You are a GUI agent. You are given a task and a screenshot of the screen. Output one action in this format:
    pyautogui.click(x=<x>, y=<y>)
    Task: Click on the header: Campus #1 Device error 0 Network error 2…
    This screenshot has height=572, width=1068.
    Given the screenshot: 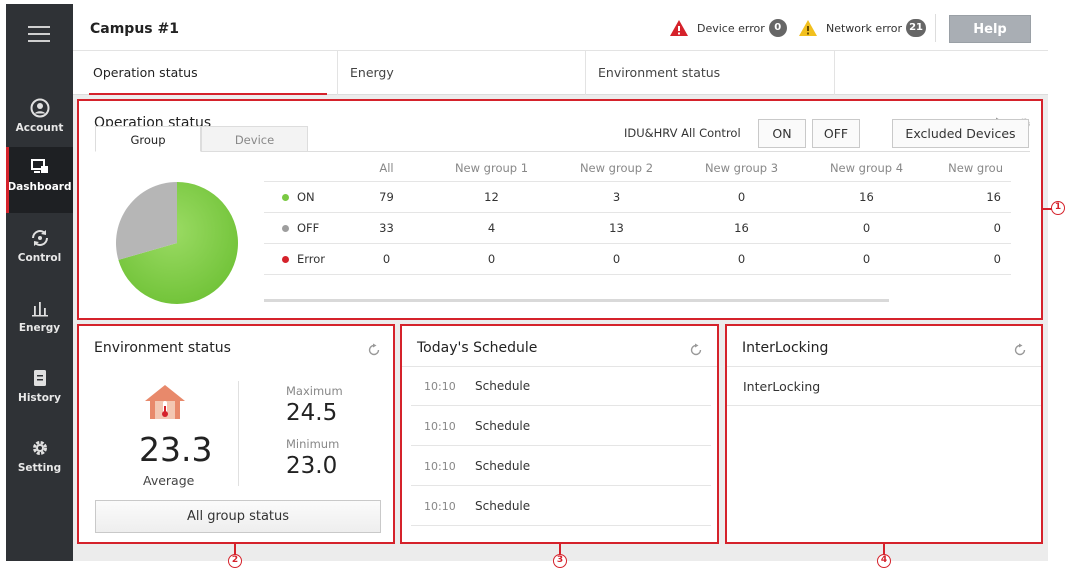 What is the action you would take?
    pyautogui.click(x=560, y=27)
    